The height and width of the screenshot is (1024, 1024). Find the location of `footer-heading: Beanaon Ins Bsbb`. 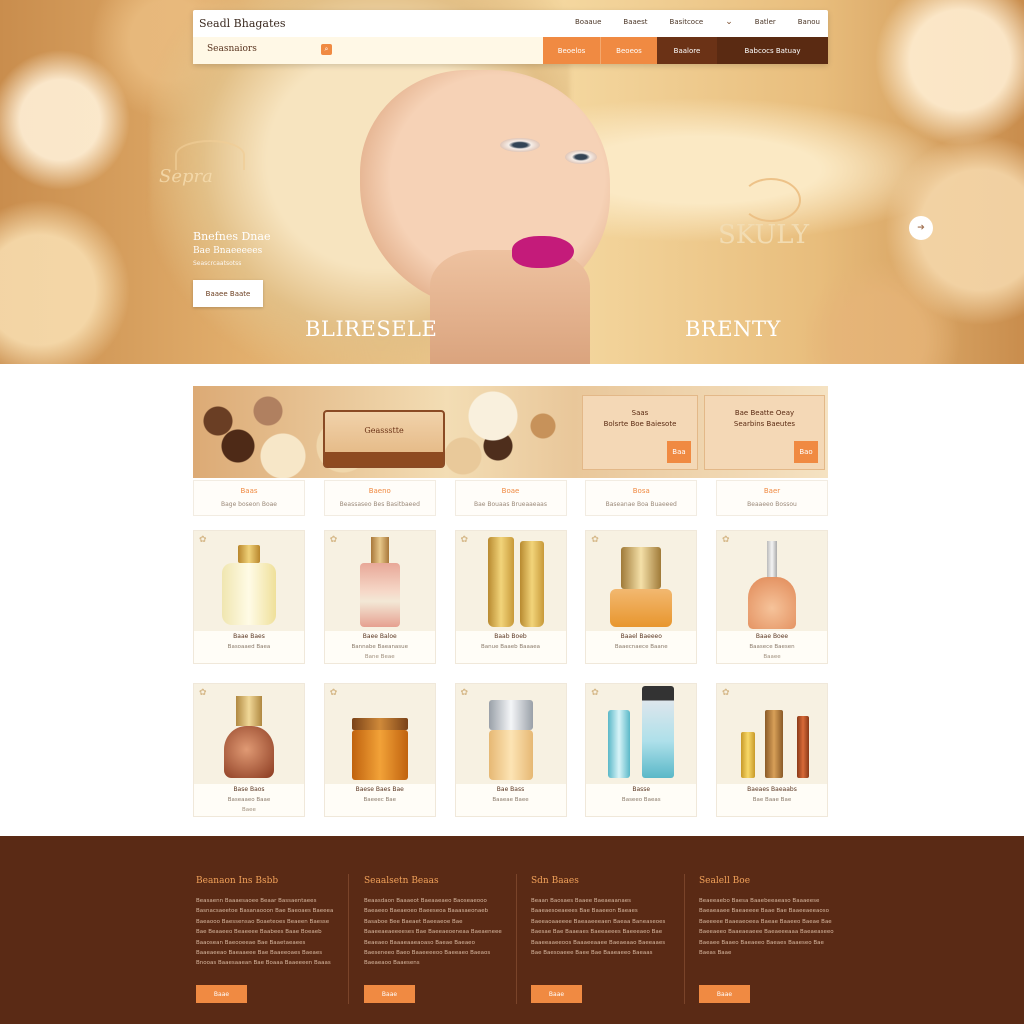

footer-heading: Beanaon Ins Bsbb is located at coordinates (237, 881).